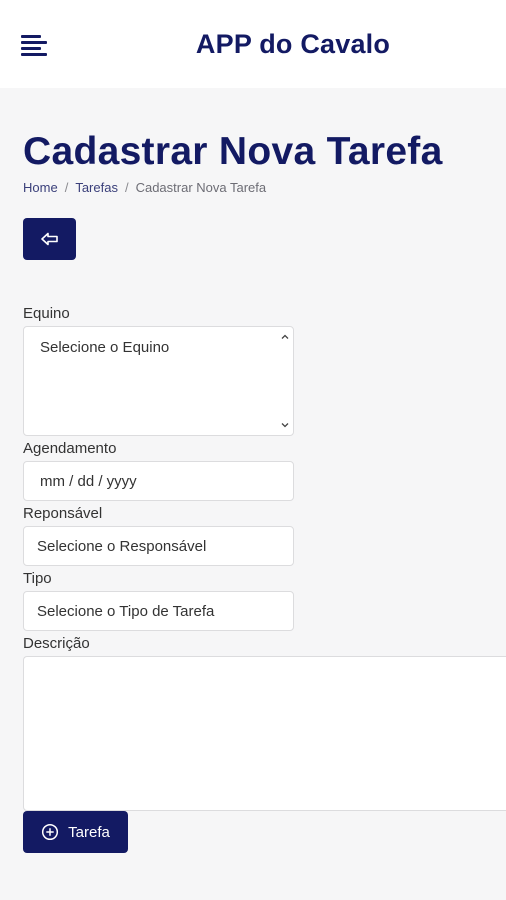  What do you see at coordinates (104, 347) in the screenshot?
I see `equino-option: Selecione o Equino` at bounding box center [104, 347].